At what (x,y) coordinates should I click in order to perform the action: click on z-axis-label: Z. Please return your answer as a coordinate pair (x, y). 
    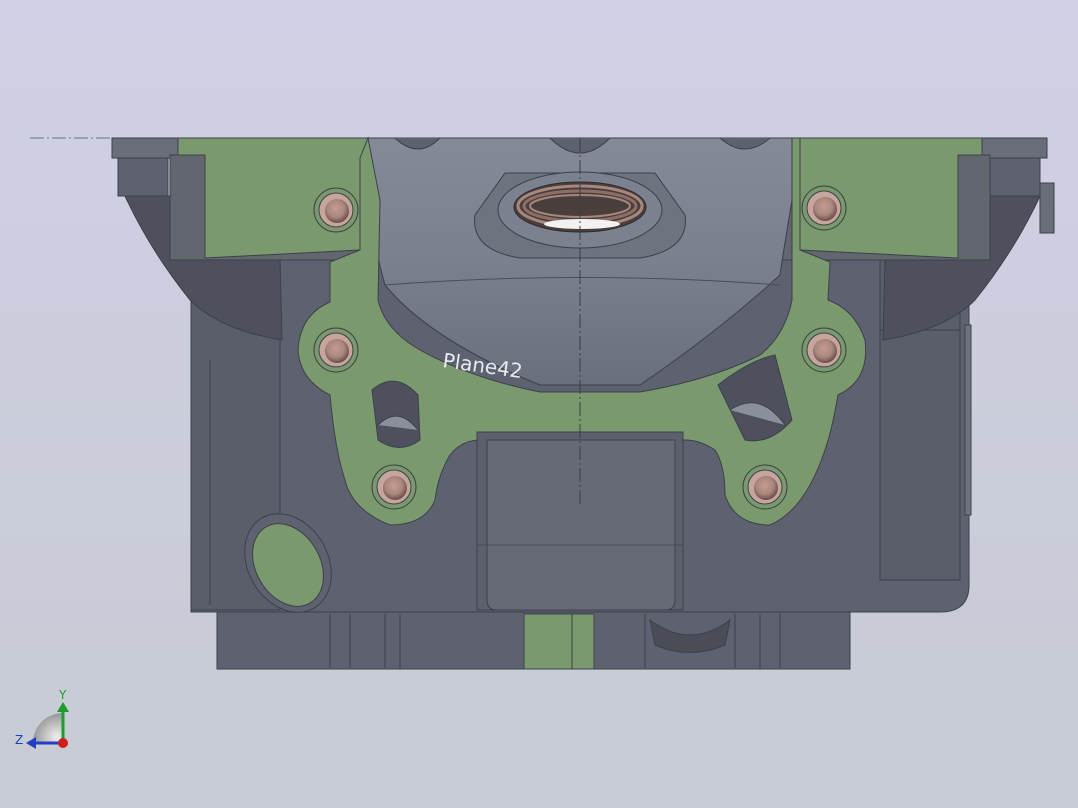
    Looking at the image, I should click on (19, 740).